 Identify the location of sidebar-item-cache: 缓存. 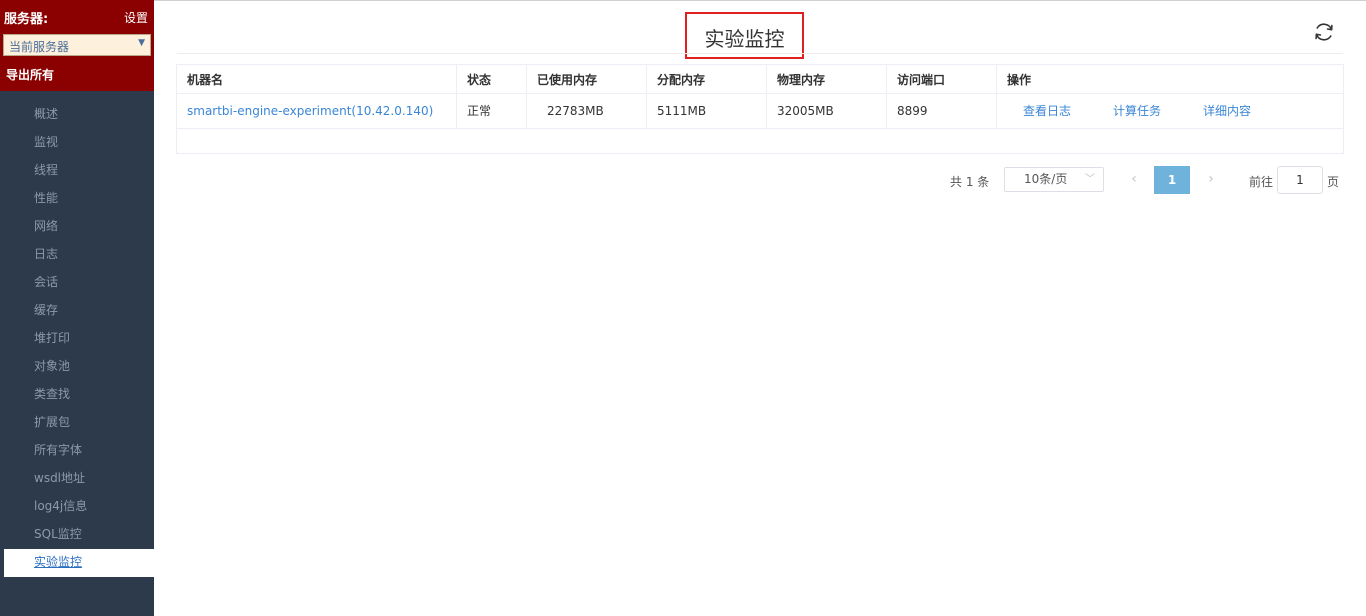
(77, 311).